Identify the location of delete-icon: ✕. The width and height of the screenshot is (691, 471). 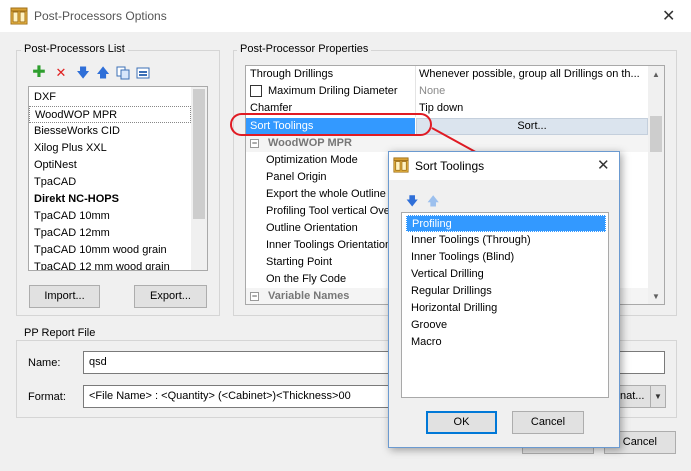
(61, 73).